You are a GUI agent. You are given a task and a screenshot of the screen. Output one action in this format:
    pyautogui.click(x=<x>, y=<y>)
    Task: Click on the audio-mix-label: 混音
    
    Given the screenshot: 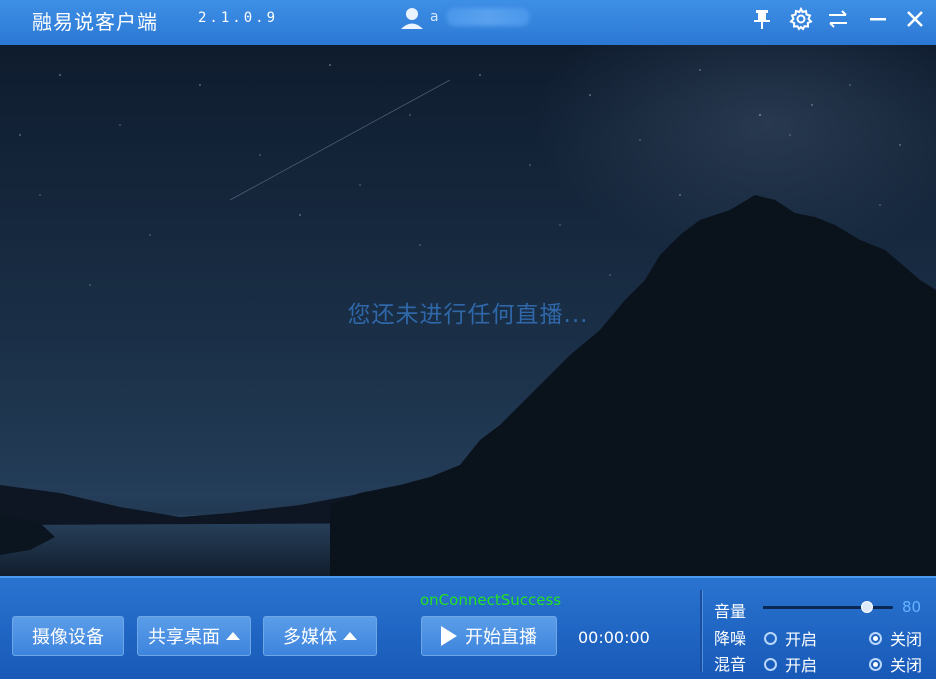 What is the action you would take?
    pyautogui.click(x=730, y=664)
    